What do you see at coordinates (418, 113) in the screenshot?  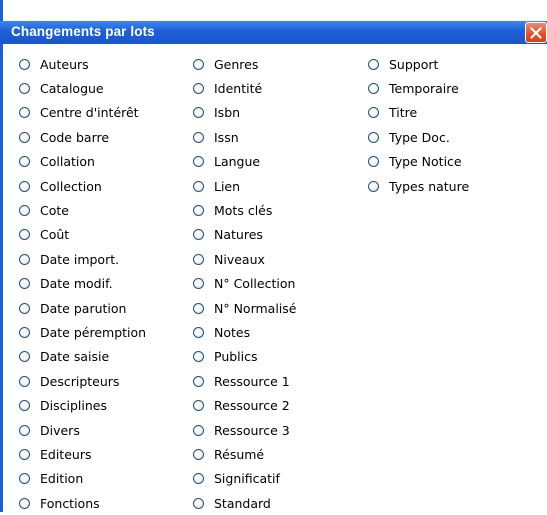 I see `option-titre: Titre` at bounding box center [418, 113].